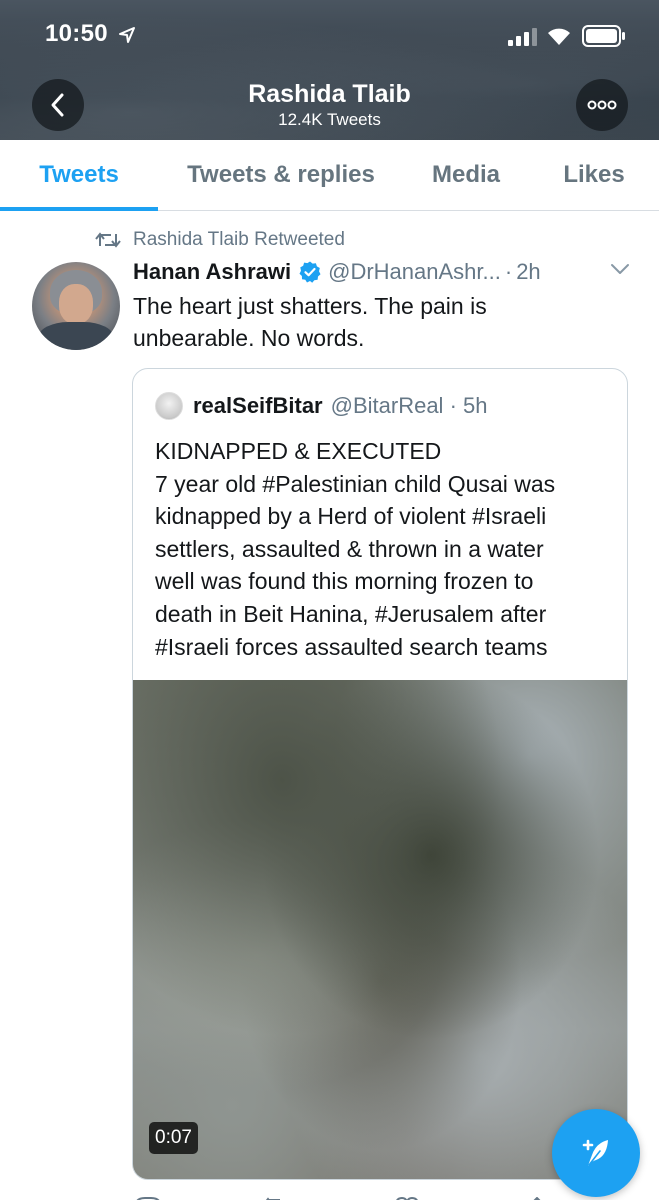  I want to click on tweet-text-line: The heart just shatters. The pain is, so click(310, 306).